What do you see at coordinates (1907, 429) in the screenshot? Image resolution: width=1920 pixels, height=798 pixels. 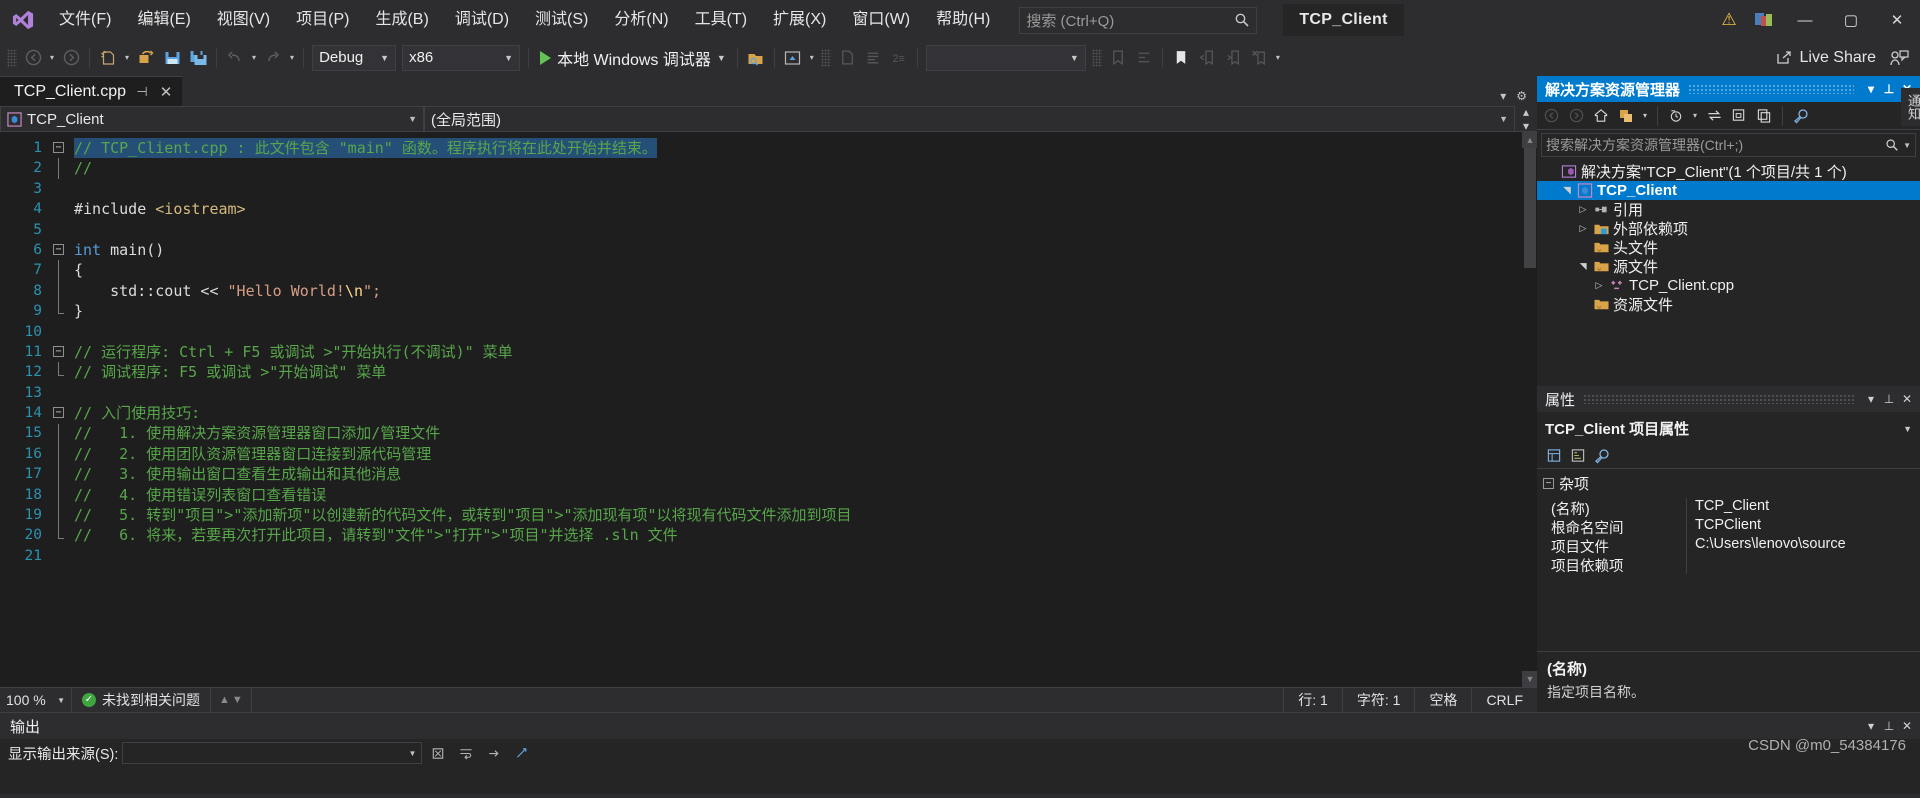 I see `properties-object-dropdown-icon: ▼` at bounding box center [1907, 429].